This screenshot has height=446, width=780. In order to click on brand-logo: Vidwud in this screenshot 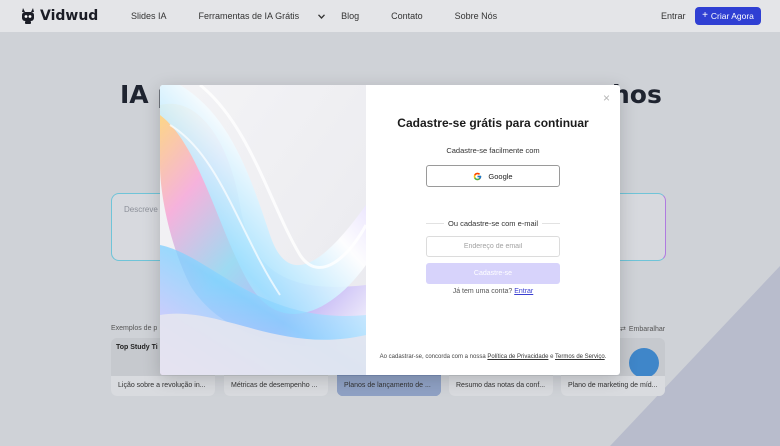, I will do `click(59, 16)`.